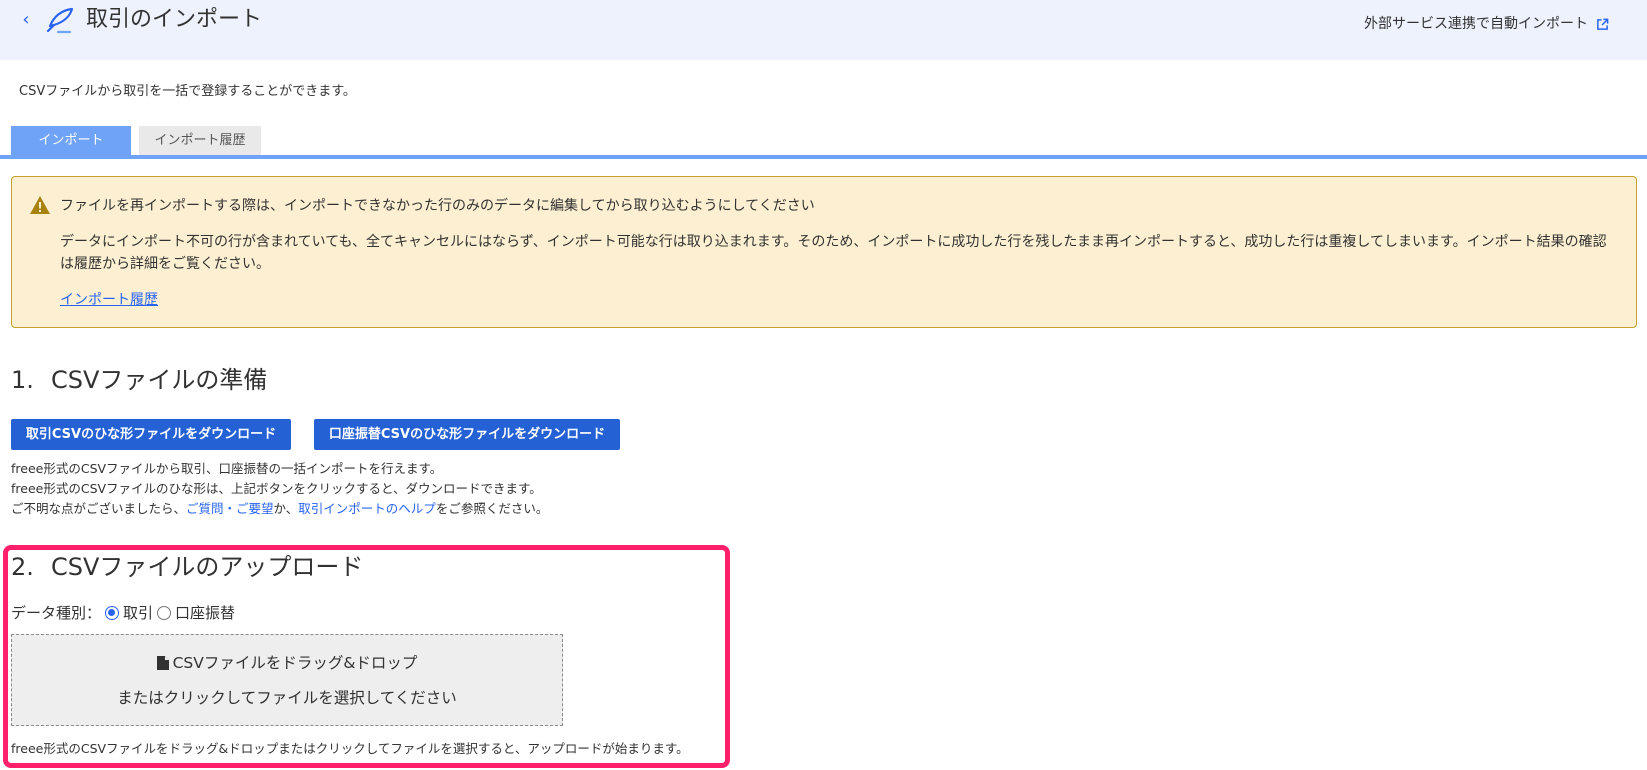 The image size is (1647, 770). What do you see at coordinates (286, 508) in the screenshot?
I see `note-text: か、` at bounding box center [286, 508].